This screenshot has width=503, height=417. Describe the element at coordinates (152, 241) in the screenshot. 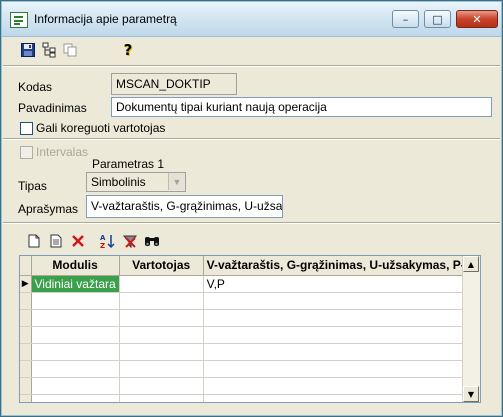

I see `find-icon` at that location.